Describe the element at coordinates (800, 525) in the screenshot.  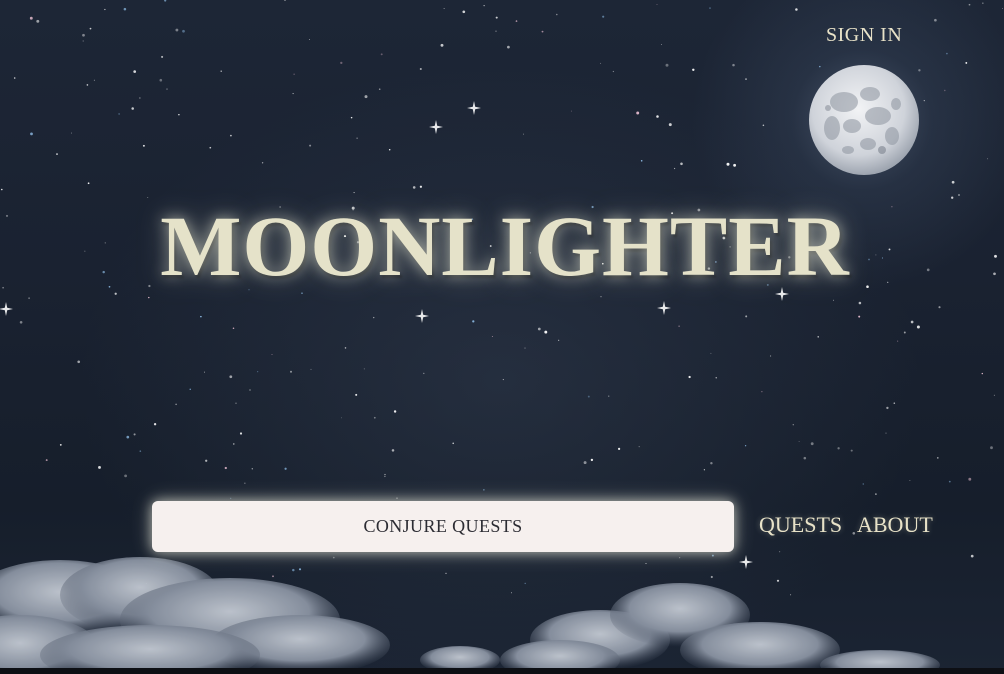
I see `quests-link: QUESTS` at that location.